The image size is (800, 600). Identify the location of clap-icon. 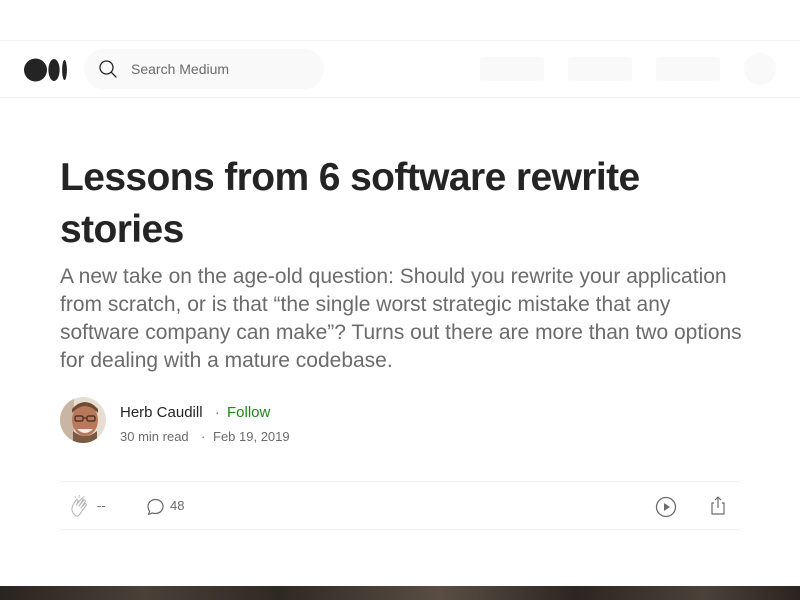
(80, 507).